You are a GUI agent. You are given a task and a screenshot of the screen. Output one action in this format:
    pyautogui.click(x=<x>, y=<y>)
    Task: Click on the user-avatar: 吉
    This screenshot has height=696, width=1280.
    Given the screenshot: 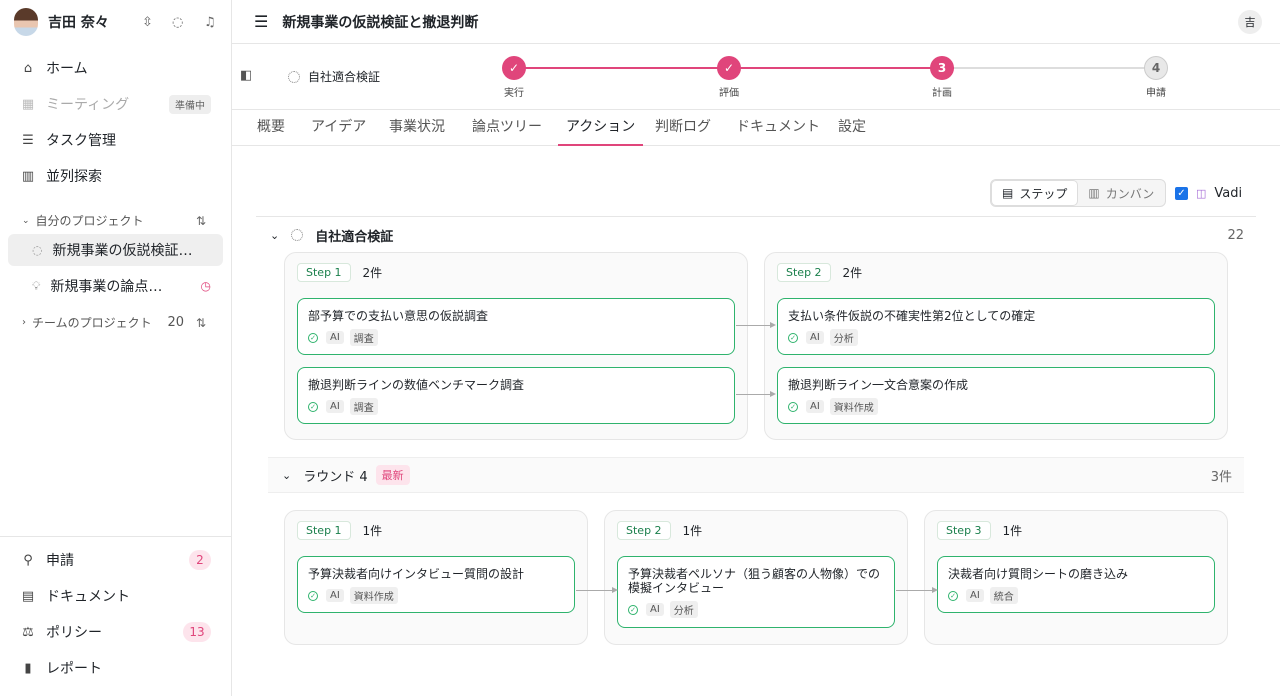 What is the action you would take?
    pyautogui.click(x=1250, y=21)
    